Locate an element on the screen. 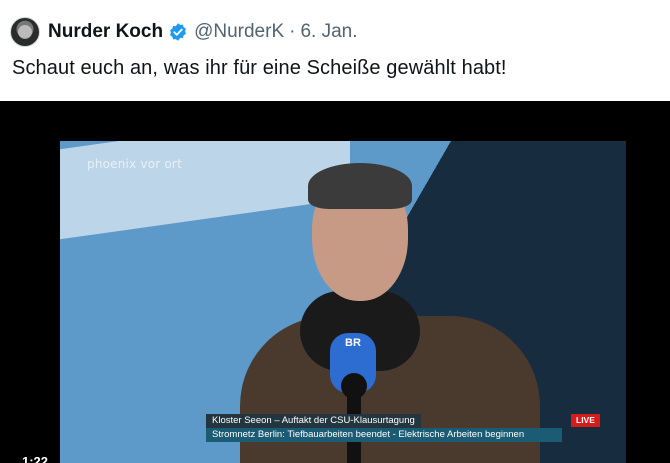  microphone-foam is located at coordinates (354, 386).